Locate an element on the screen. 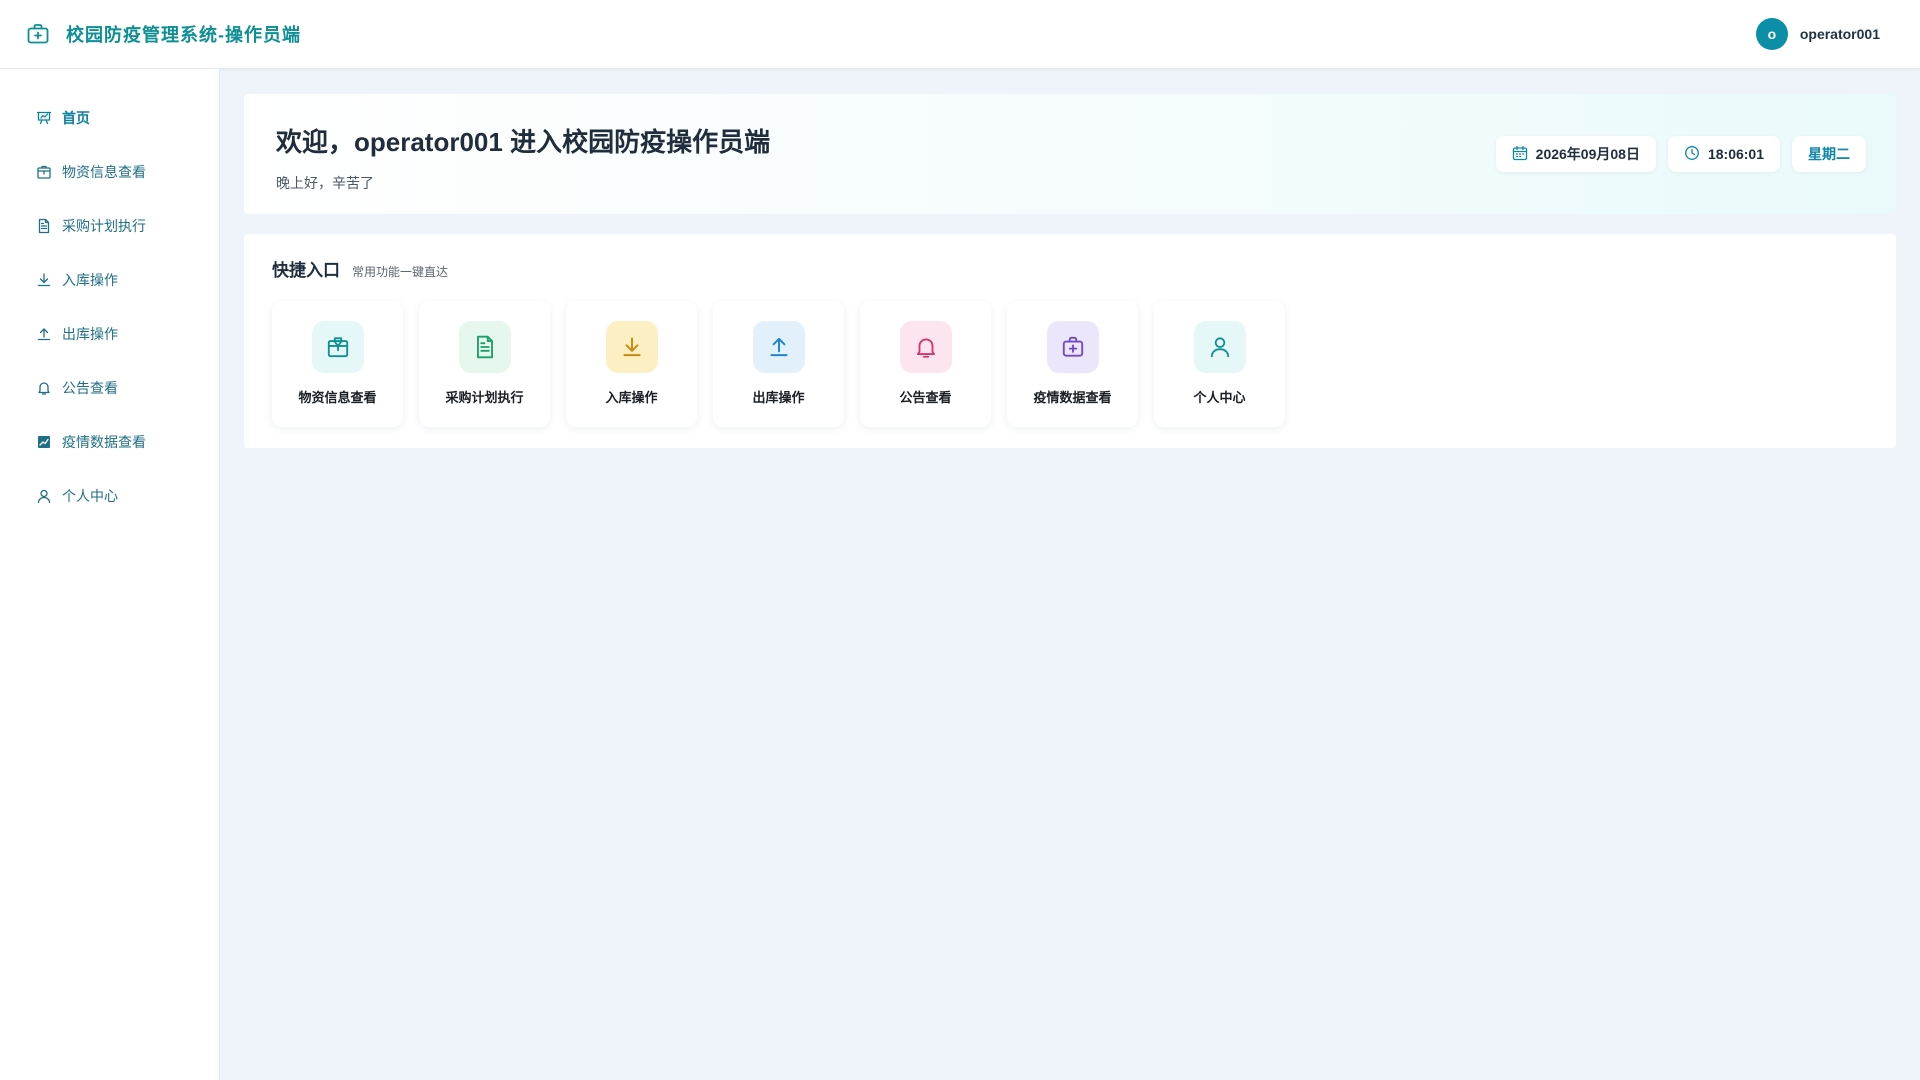  quick-card-label: 个人中心 is located at coordinates (1219, 397).